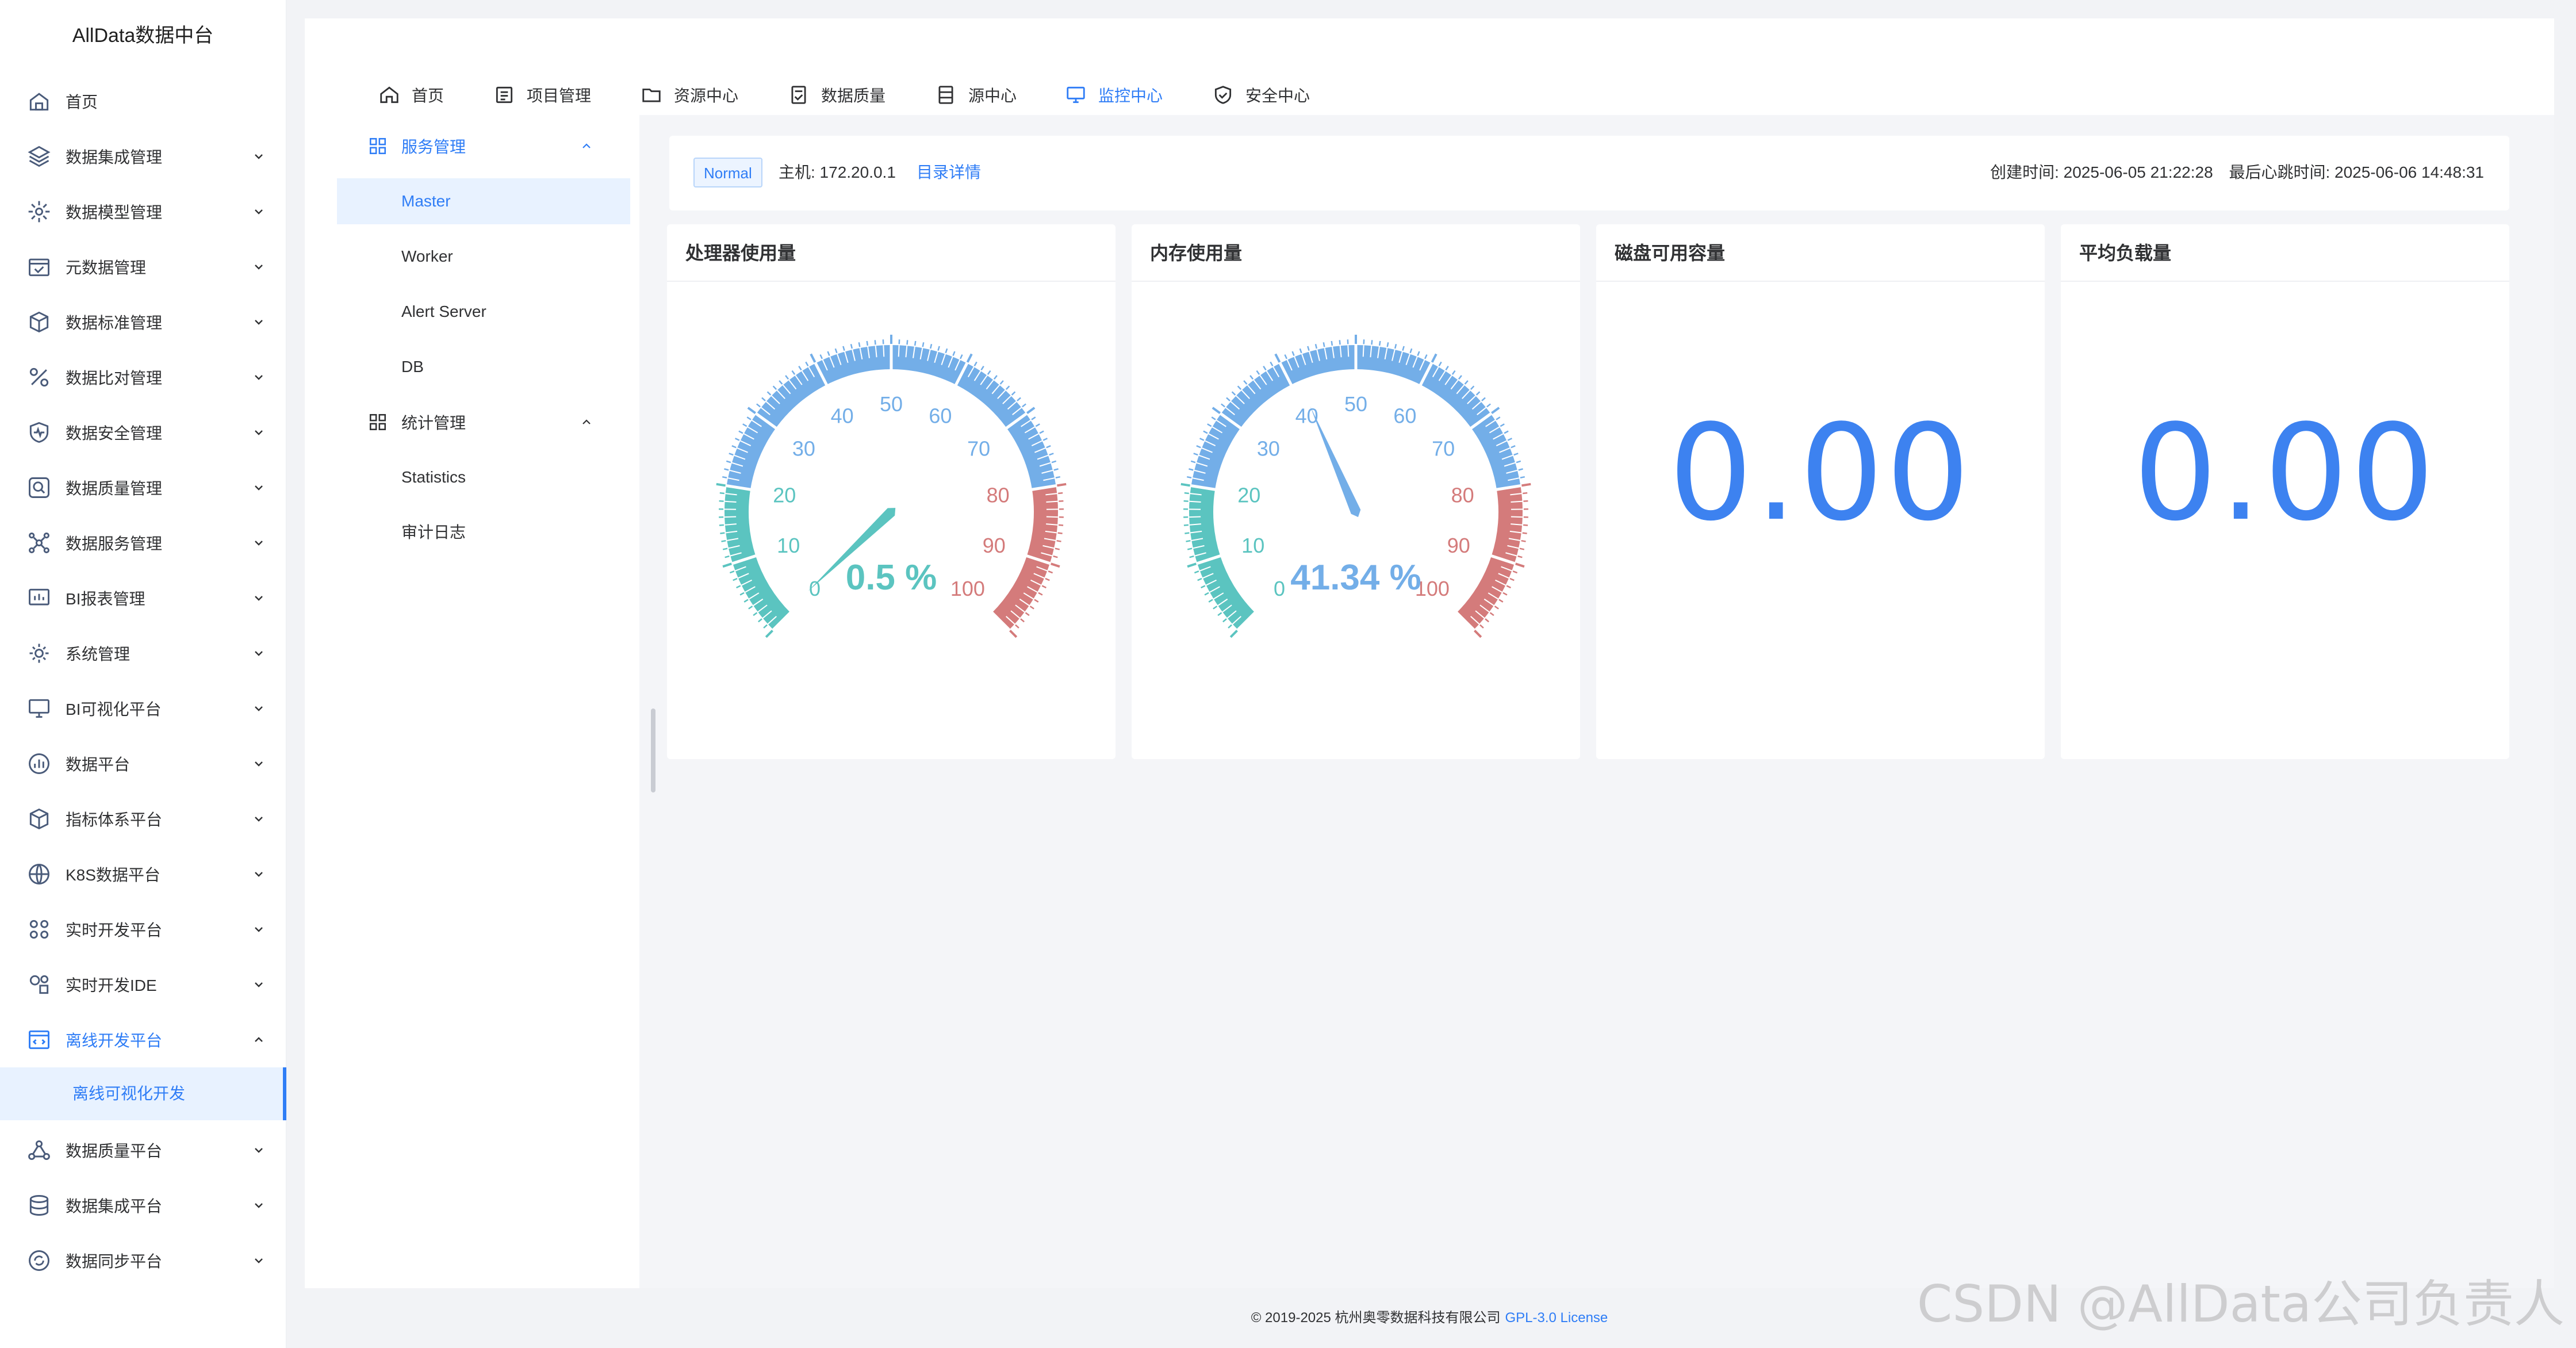  Describe the element at coordinates (1356, 492) in the screenshot. I see `memory-usage-card: 内存使用量 0 10 20 30 40 50 60 70 80 90 100 41.34 %` at that location.